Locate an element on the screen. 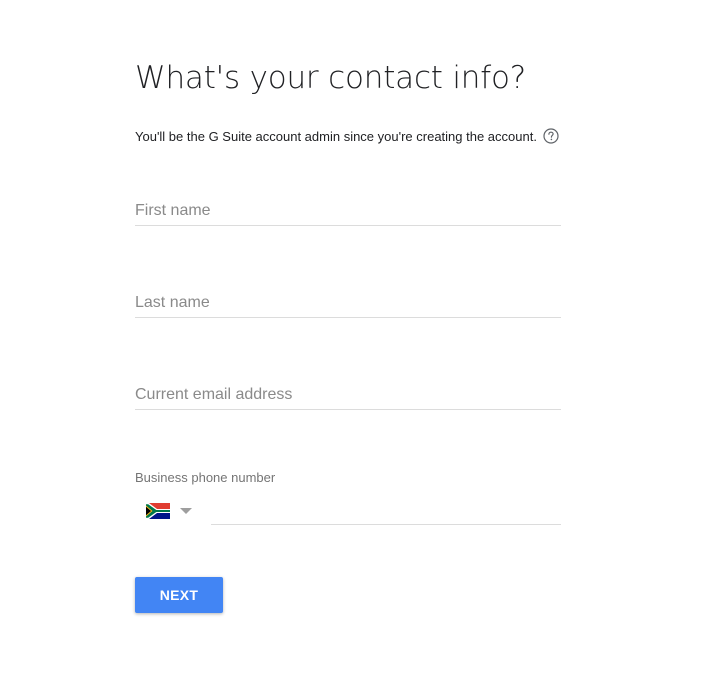  phone-number-field is located at coordinates (386, 511).